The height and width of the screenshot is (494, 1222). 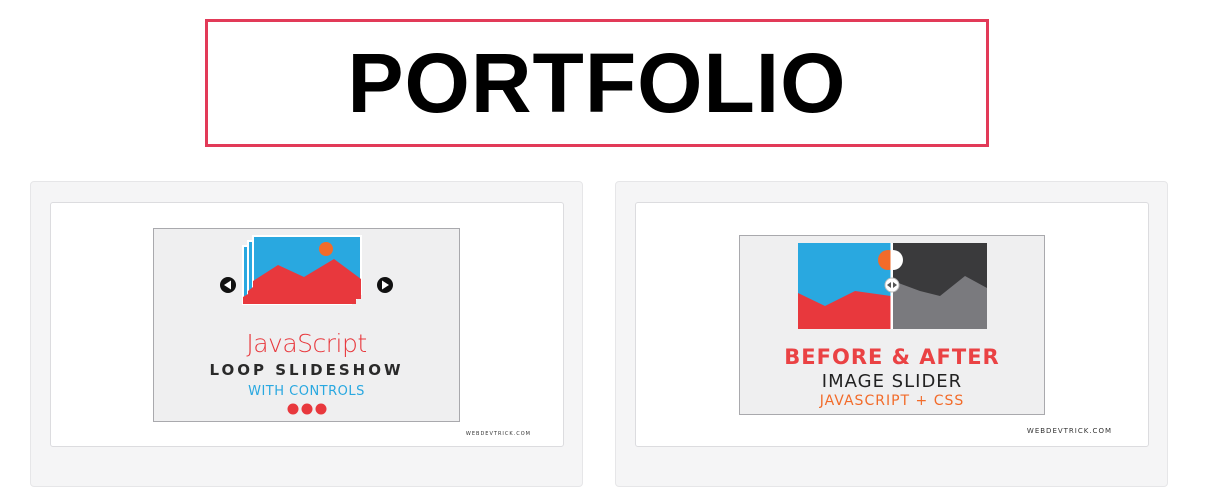 I want to click on thumbnail-artwork: JavaScript LOOP SLIDESHOW WITH CONTROLS, so click(x=306, y=325).